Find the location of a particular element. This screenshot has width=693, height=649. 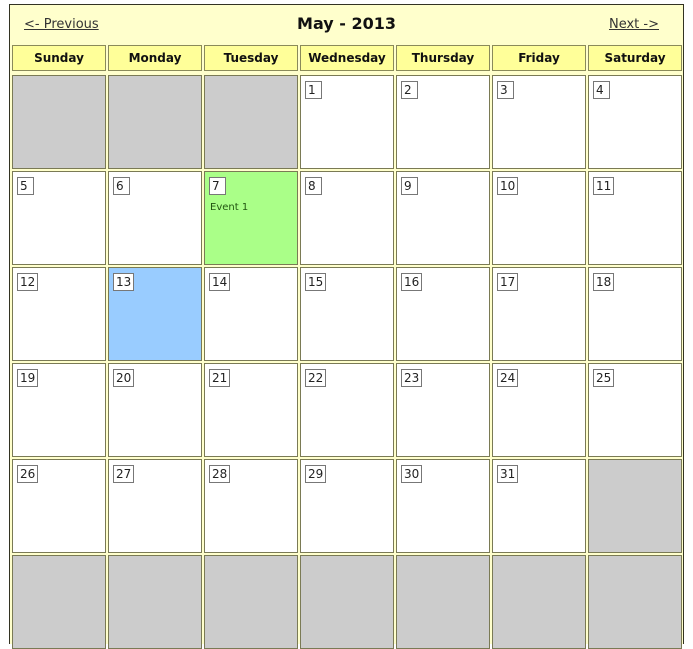

day-cell: 28 is located at coordinates (251, 506).